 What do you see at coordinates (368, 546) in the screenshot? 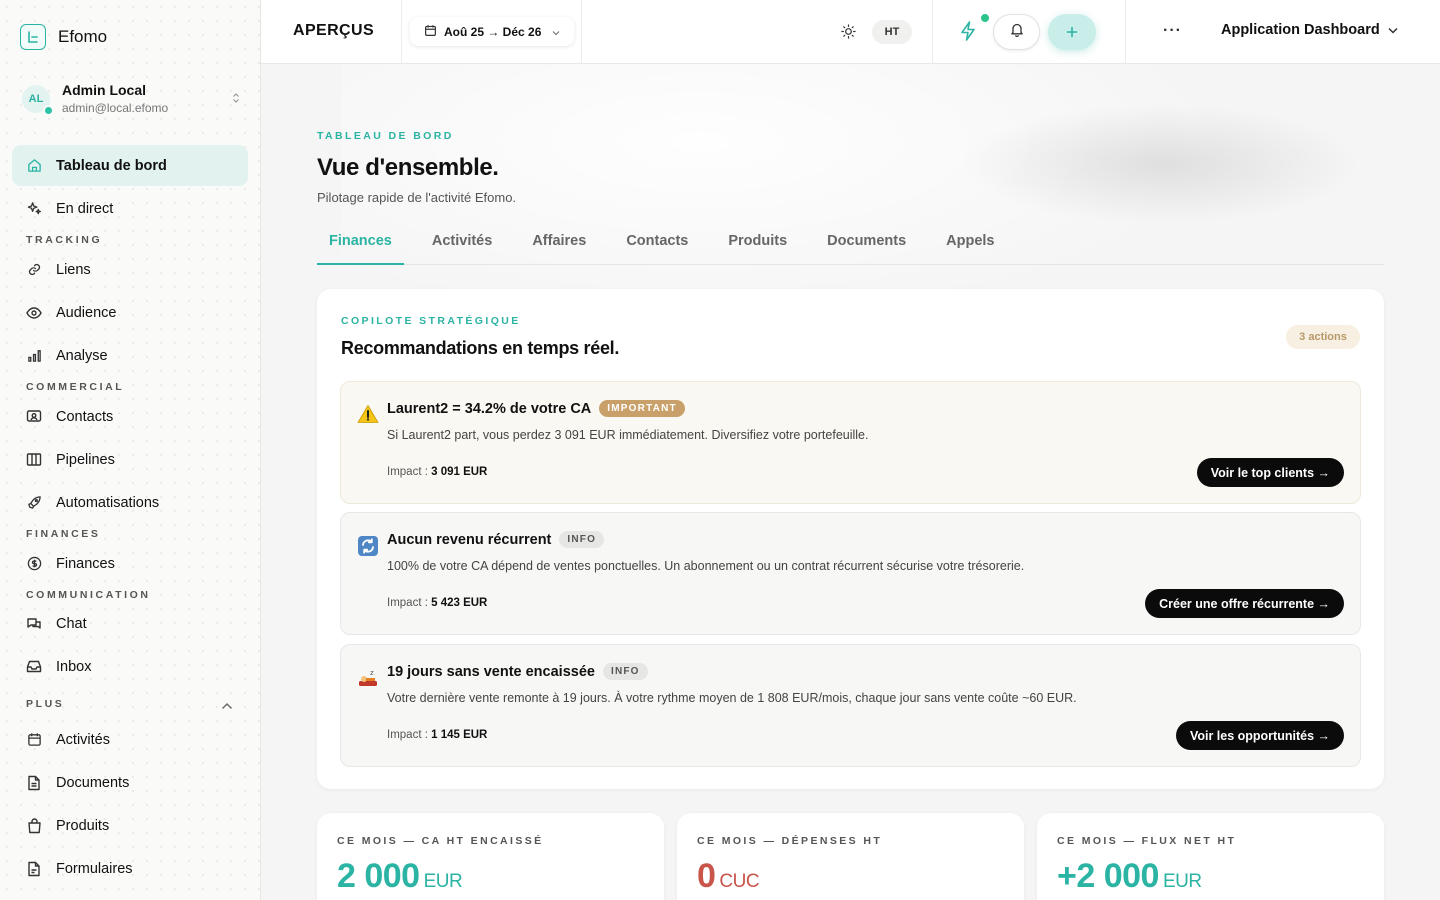
I see `recurring-icon` at bounding box center [368, 546].